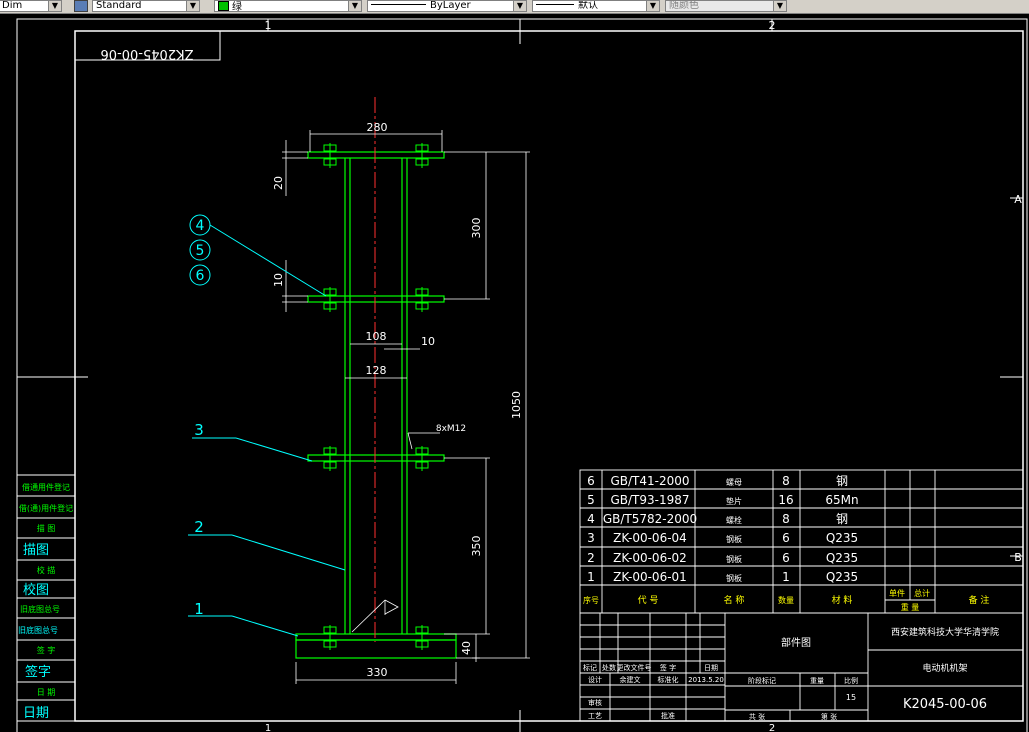  Describe the element at coordinates (851, 680) in the screenshot. I see `tb-scale: 比例` at that location.